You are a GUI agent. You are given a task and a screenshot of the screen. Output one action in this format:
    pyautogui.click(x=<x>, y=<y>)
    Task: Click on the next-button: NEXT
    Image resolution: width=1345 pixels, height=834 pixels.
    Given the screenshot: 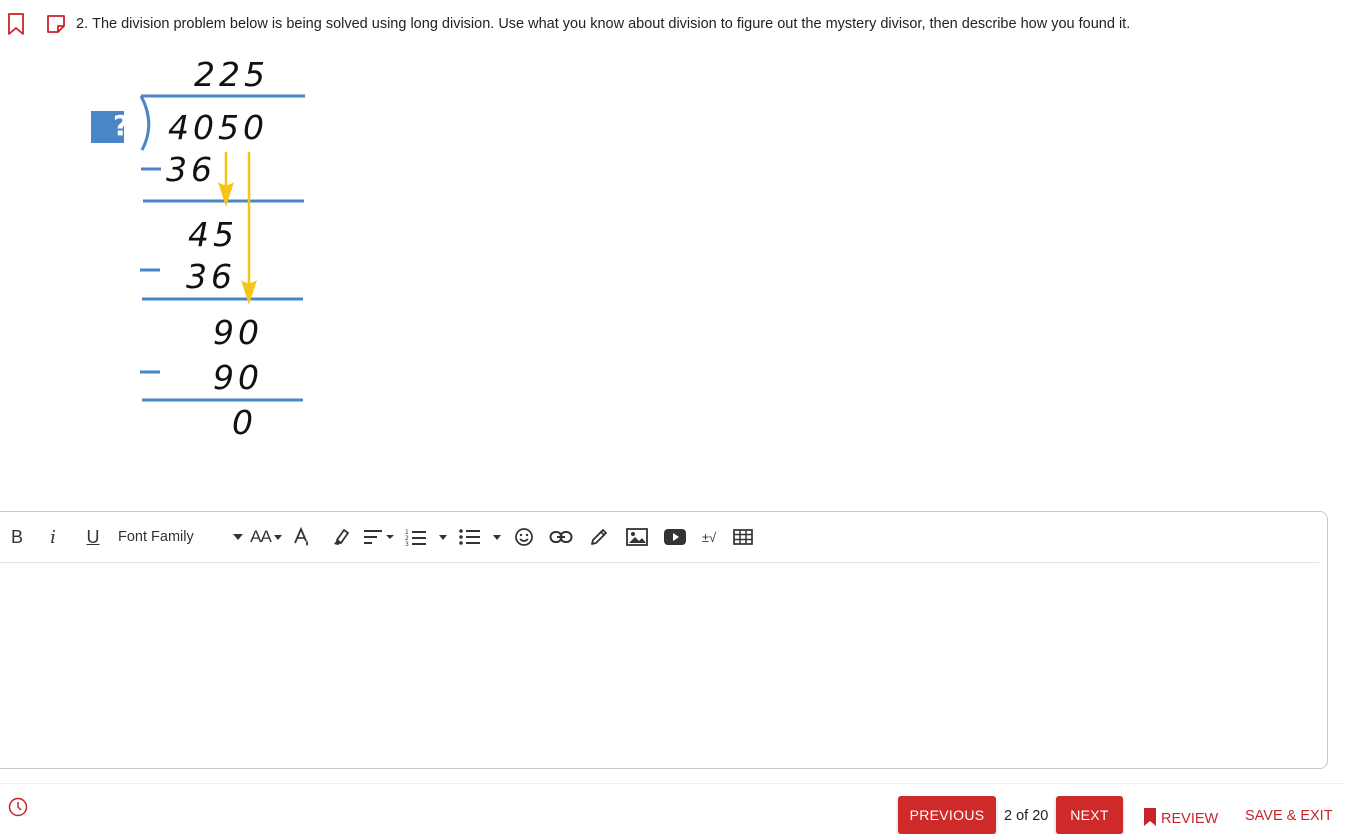 What is the action you would take?
    pyautogui.click(x=1089, y=815)
    